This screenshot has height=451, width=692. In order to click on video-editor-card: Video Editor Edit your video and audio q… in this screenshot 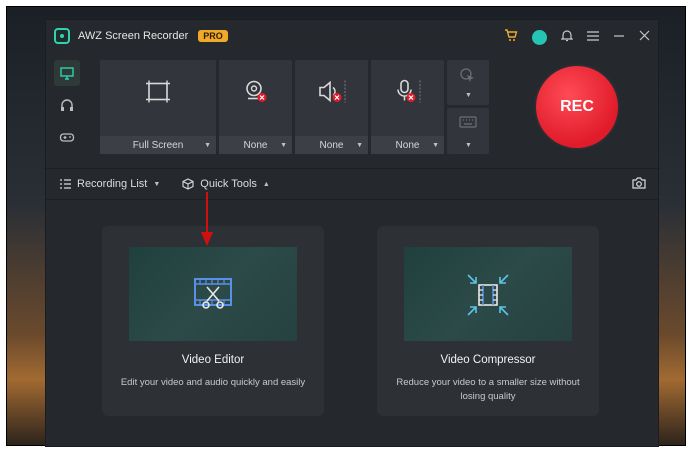, I will do `click(213, 321)`.